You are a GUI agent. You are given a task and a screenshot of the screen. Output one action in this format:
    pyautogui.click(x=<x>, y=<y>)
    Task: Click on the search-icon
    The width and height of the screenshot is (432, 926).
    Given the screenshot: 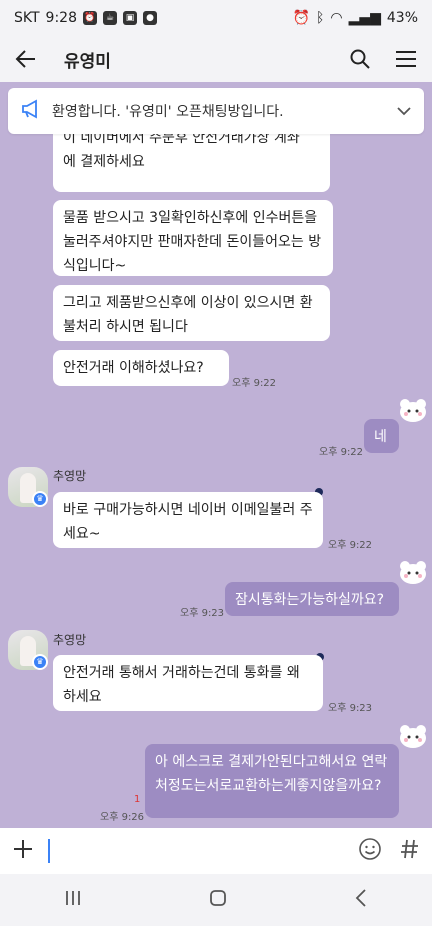 What is the action you would take?
    pyautogui.click(x=360, y=59)
    